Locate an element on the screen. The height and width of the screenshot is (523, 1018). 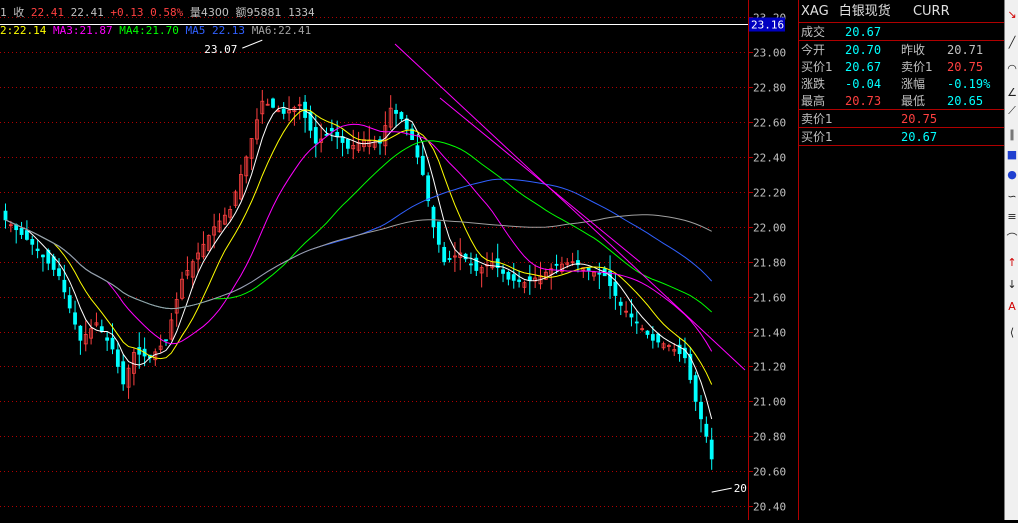
toolbar-arrow-icon: ↘ is located at coordinates (1012, 15).